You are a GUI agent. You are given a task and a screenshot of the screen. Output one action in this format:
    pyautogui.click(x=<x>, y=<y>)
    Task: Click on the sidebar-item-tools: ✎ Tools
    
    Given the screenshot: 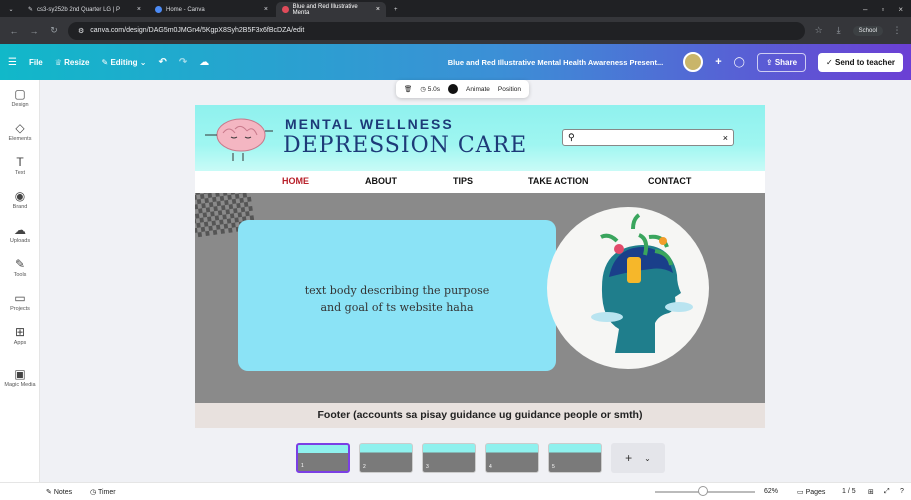 What is the action you would take?
    pyautogui.click(x=20, y=268)
    